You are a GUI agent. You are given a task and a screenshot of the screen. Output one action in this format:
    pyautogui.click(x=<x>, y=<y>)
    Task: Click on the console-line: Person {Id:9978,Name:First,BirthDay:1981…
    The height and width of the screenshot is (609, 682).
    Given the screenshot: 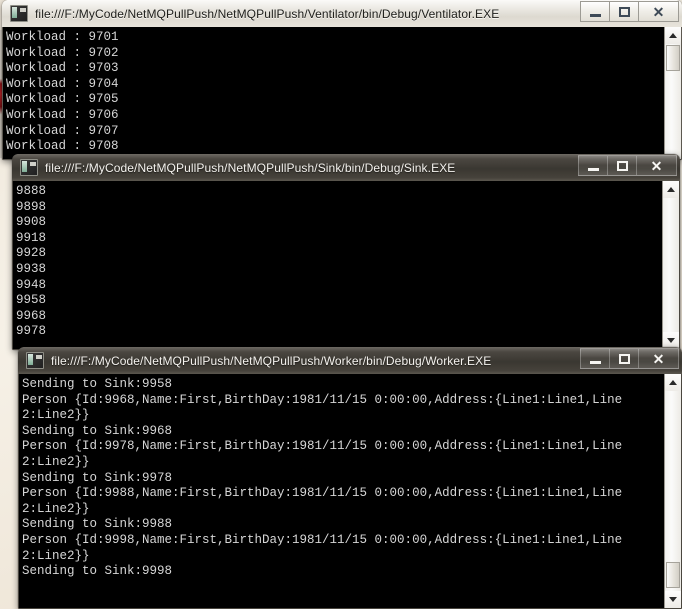 What is the action you would take?
    pyautogui.click(x=322, y=446)
    